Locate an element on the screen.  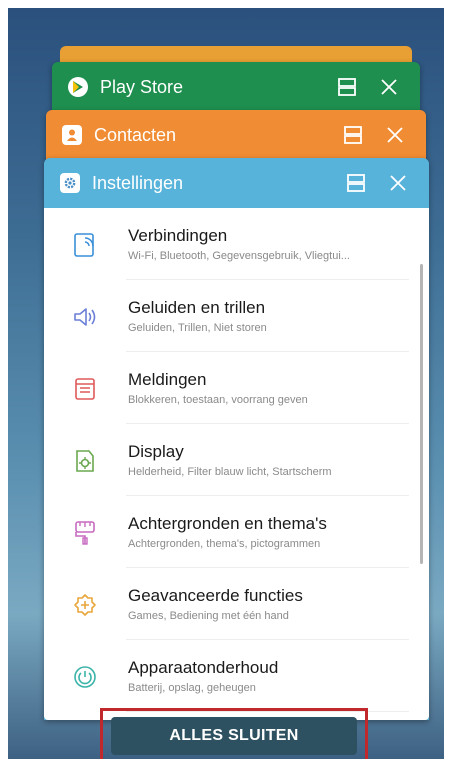
card-header: Contacten is located at coordinates (236, 135).